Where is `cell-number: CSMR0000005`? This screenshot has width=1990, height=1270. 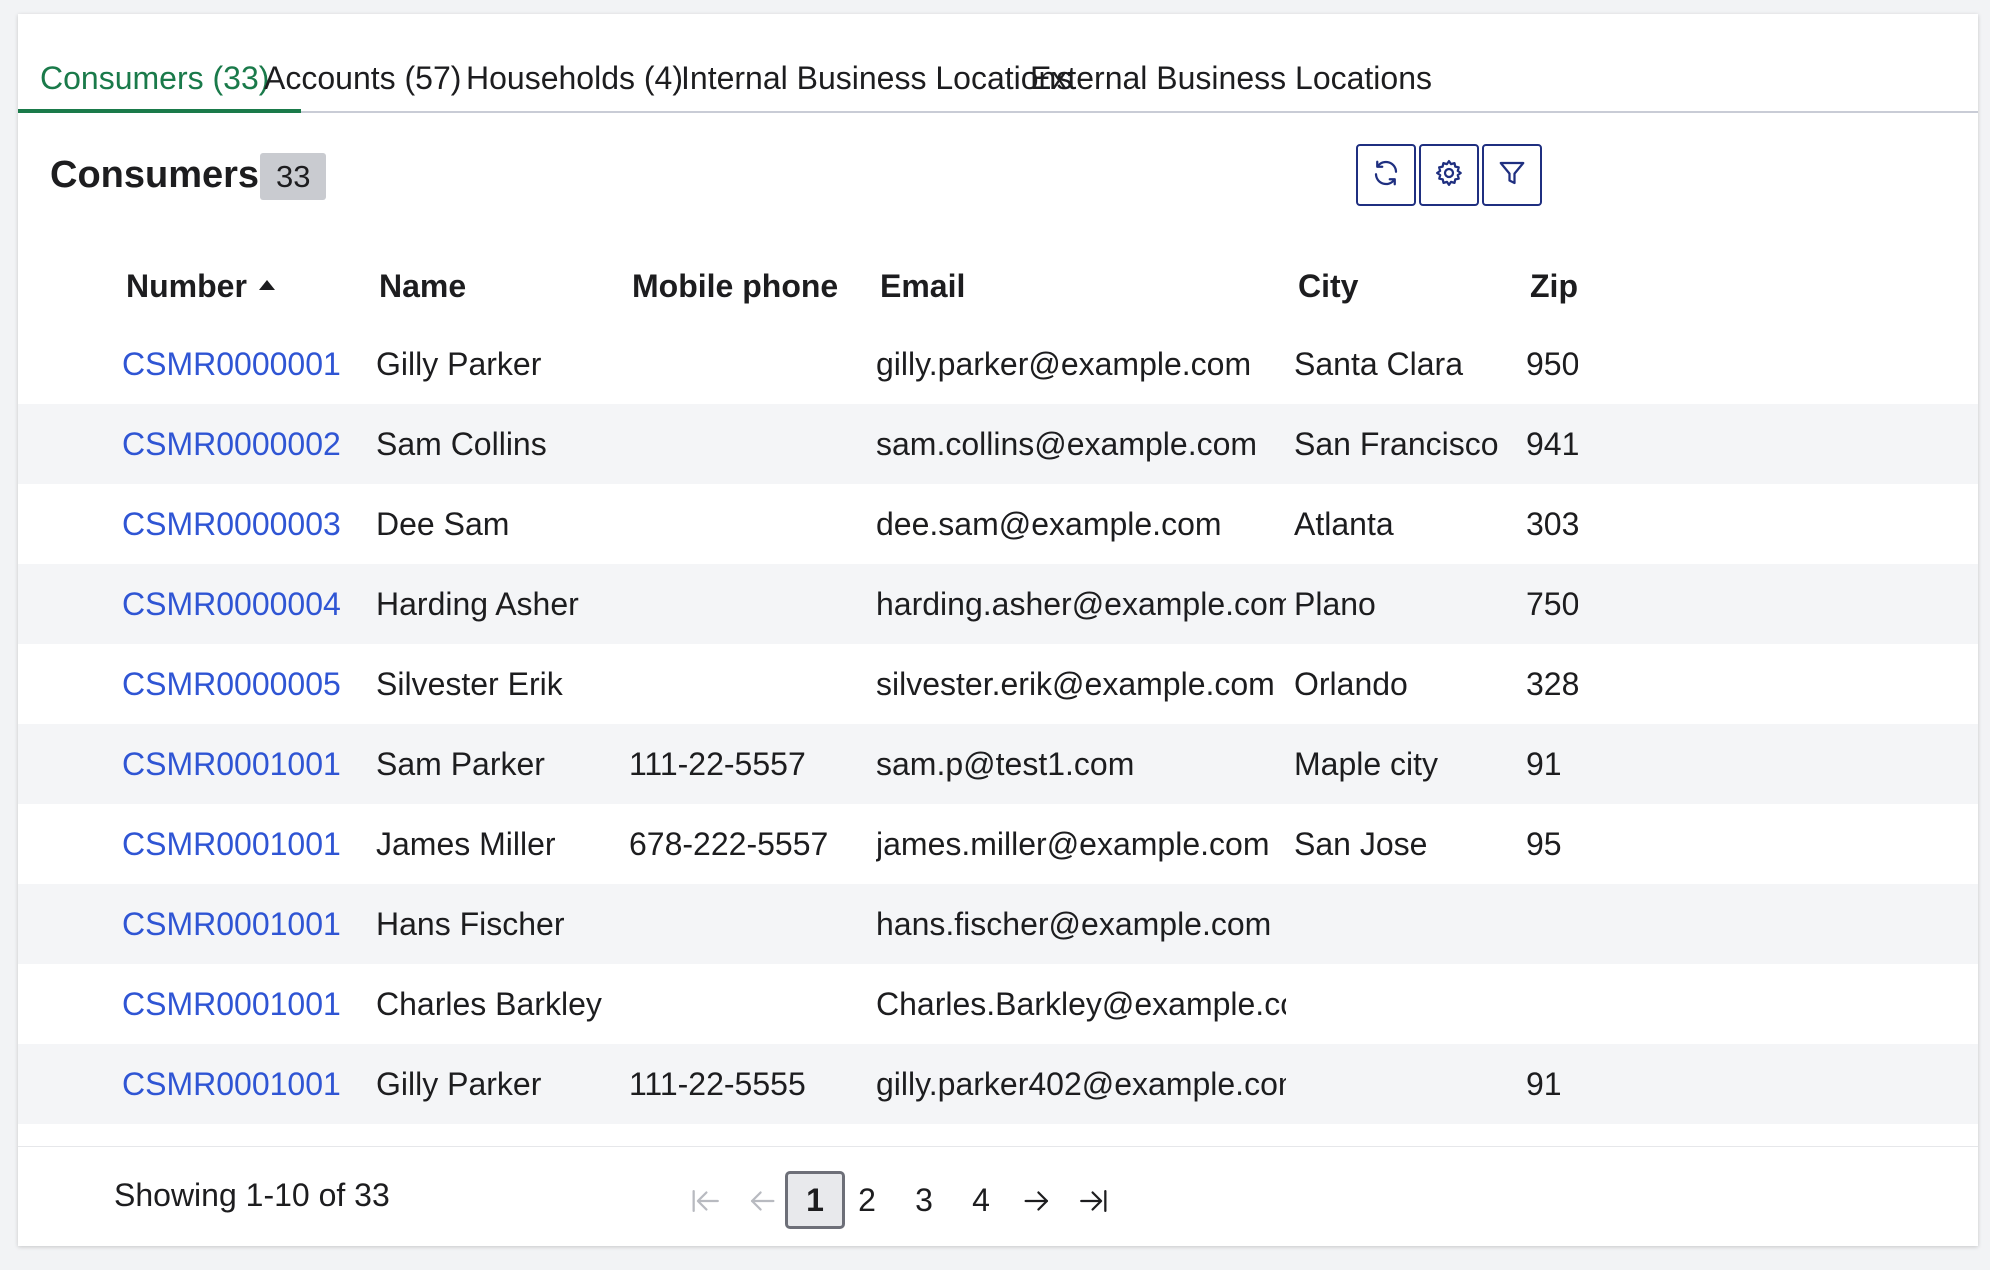 cell-number: CSMR0000005 is located at coordinates (242, 684).